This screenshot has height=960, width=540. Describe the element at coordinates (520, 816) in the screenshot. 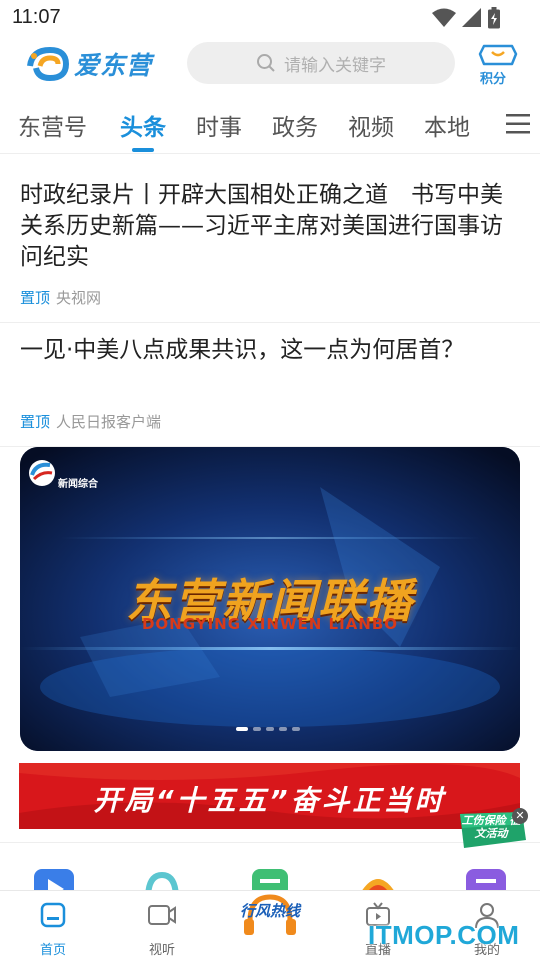

I see `close-icon: ✕` at that location.